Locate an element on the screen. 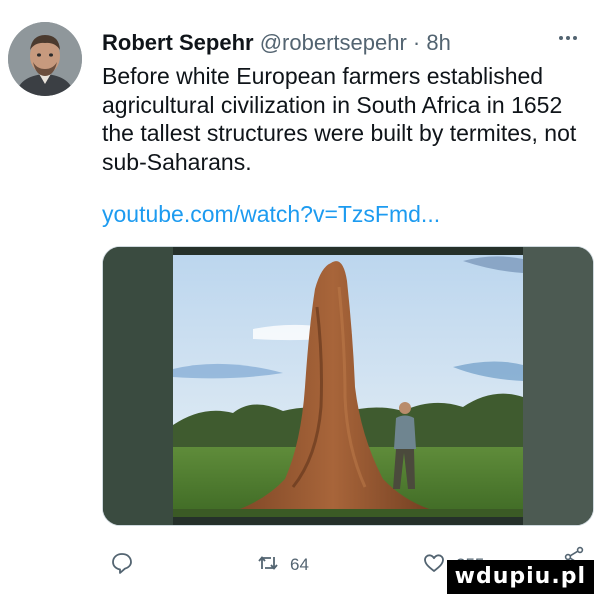 This screenshot has height=600, width=600. reply-icon is located at coordinates (122, 565).